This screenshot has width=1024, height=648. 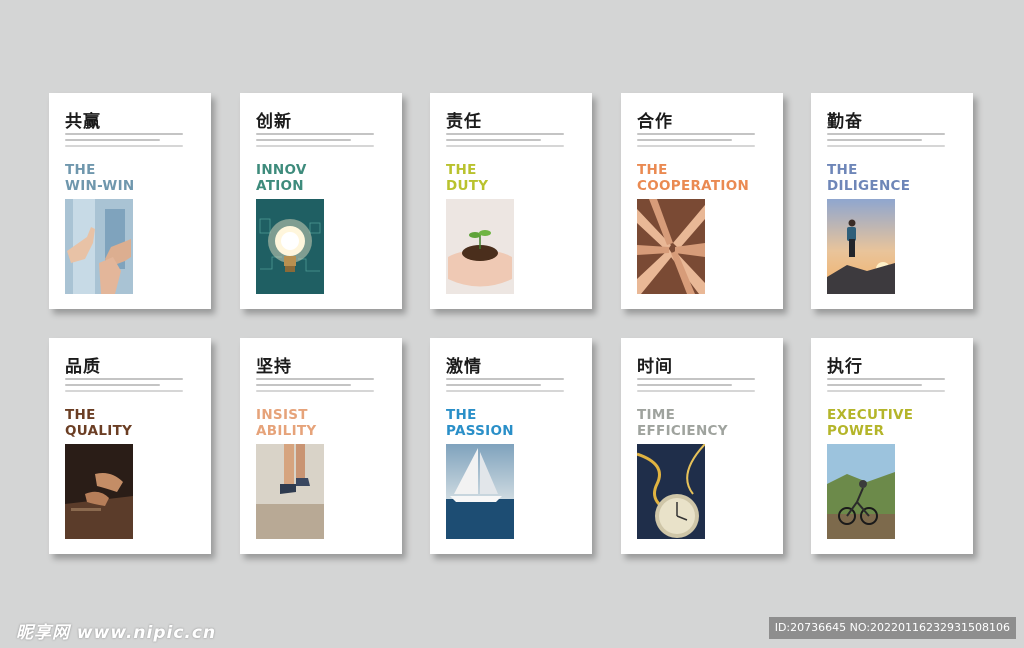 I want to click on english-title: THE PASSION, so click(x=480, y=423).